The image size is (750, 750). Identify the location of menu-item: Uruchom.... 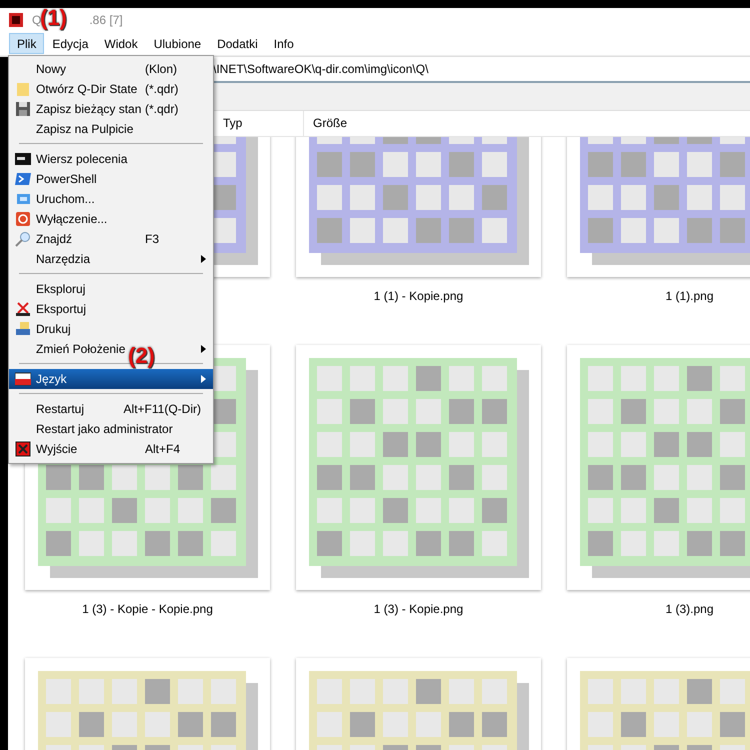
(65, 199).